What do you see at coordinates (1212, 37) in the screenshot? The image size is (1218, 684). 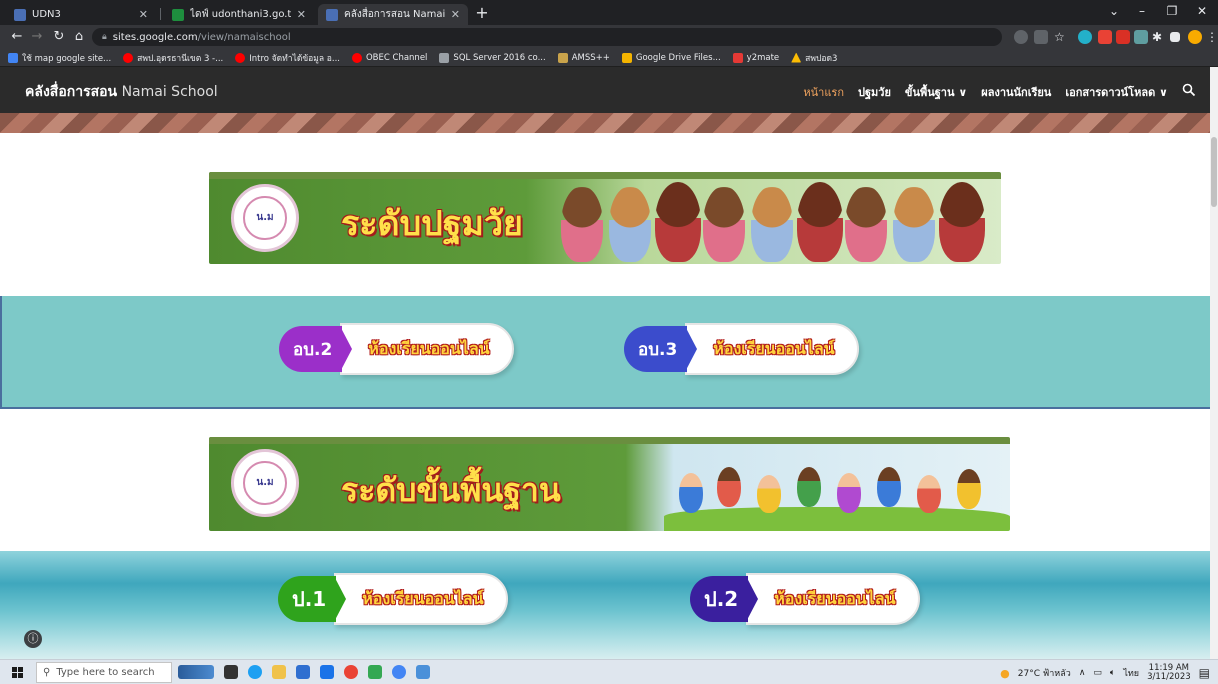 I see `kebab-menu-icon: ⋮` at bounding box center [1212, 37].